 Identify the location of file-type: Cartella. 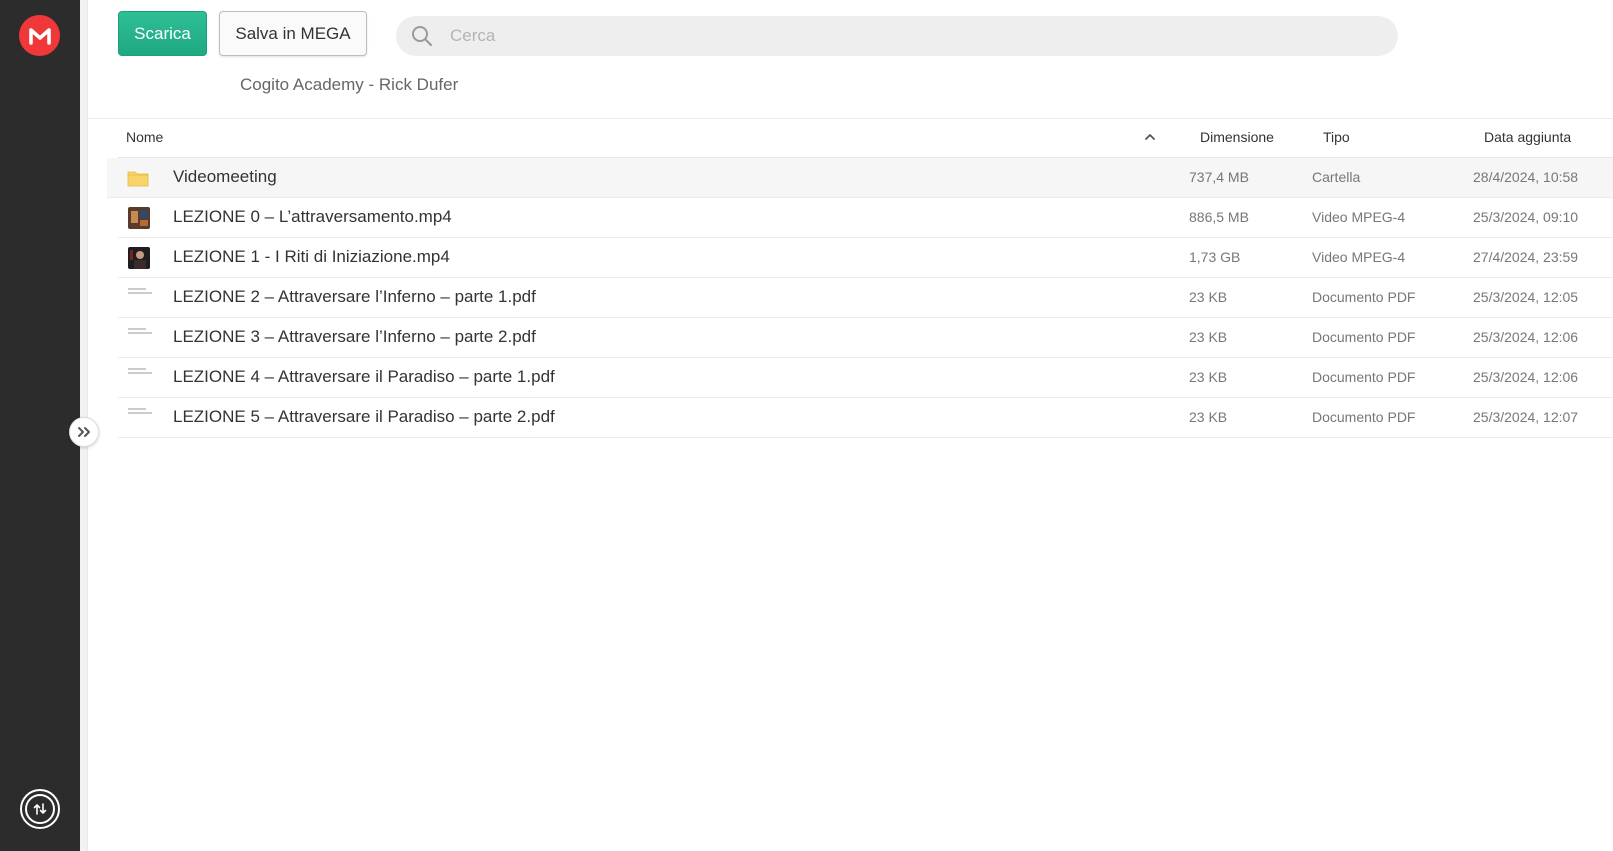
(1336, 177).